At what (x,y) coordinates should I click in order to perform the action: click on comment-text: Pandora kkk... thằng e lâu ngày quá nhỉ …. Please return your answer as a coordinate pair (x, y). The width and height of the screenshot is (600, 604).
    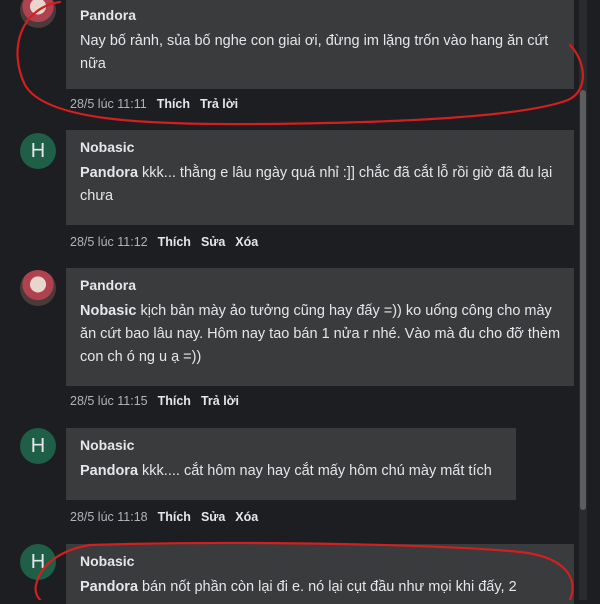
    Looking at the image, I should click on (321, 185).